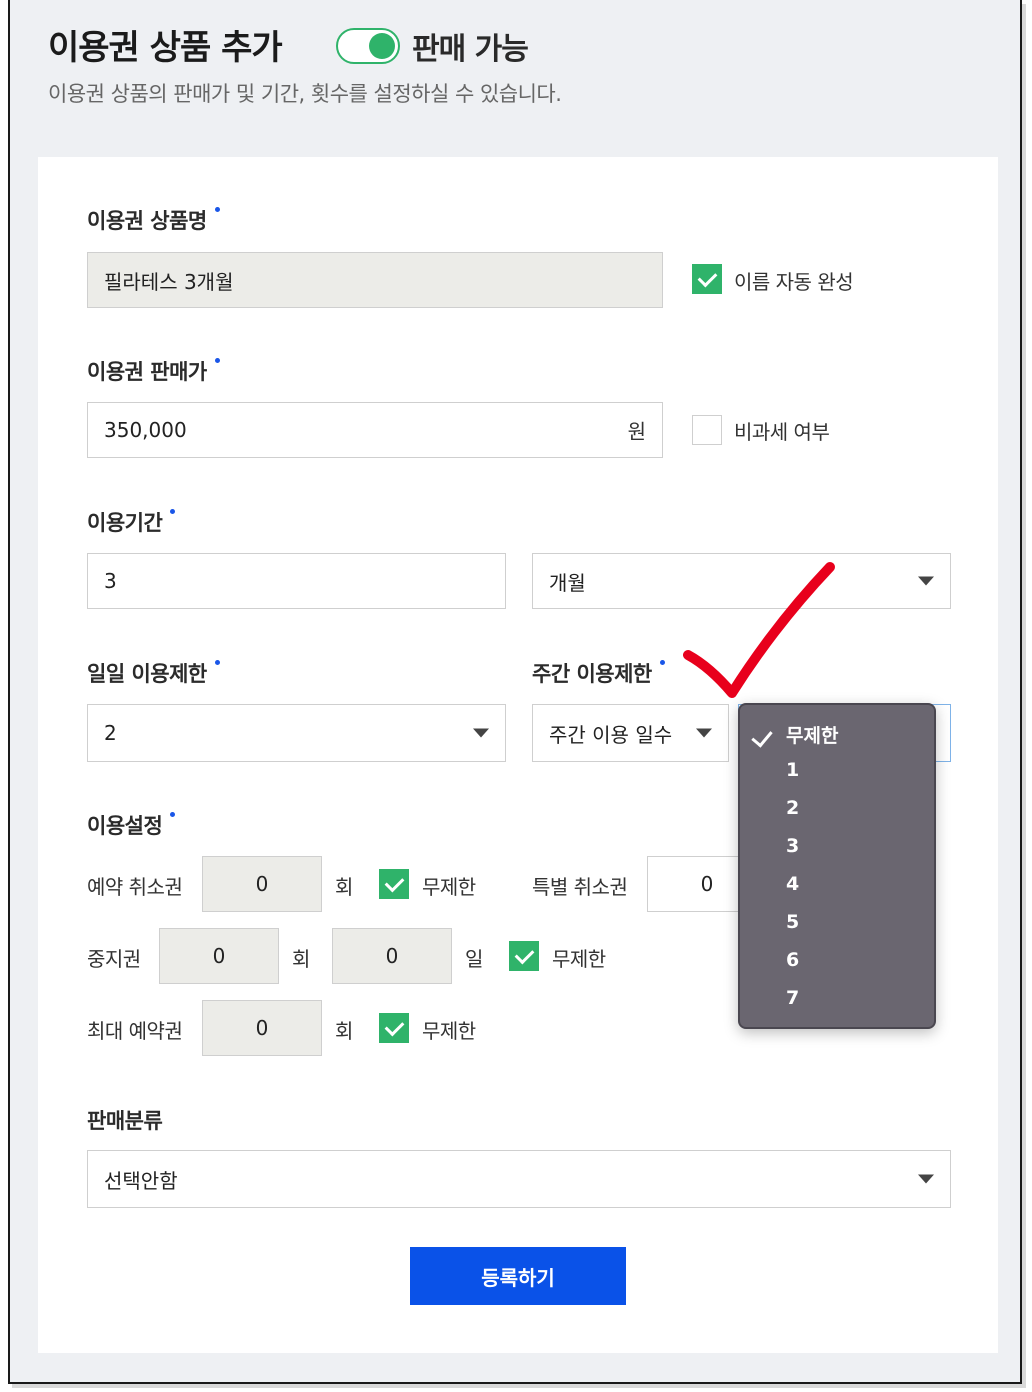  I want to click on dropdown-option: 5, so click(792, 922).